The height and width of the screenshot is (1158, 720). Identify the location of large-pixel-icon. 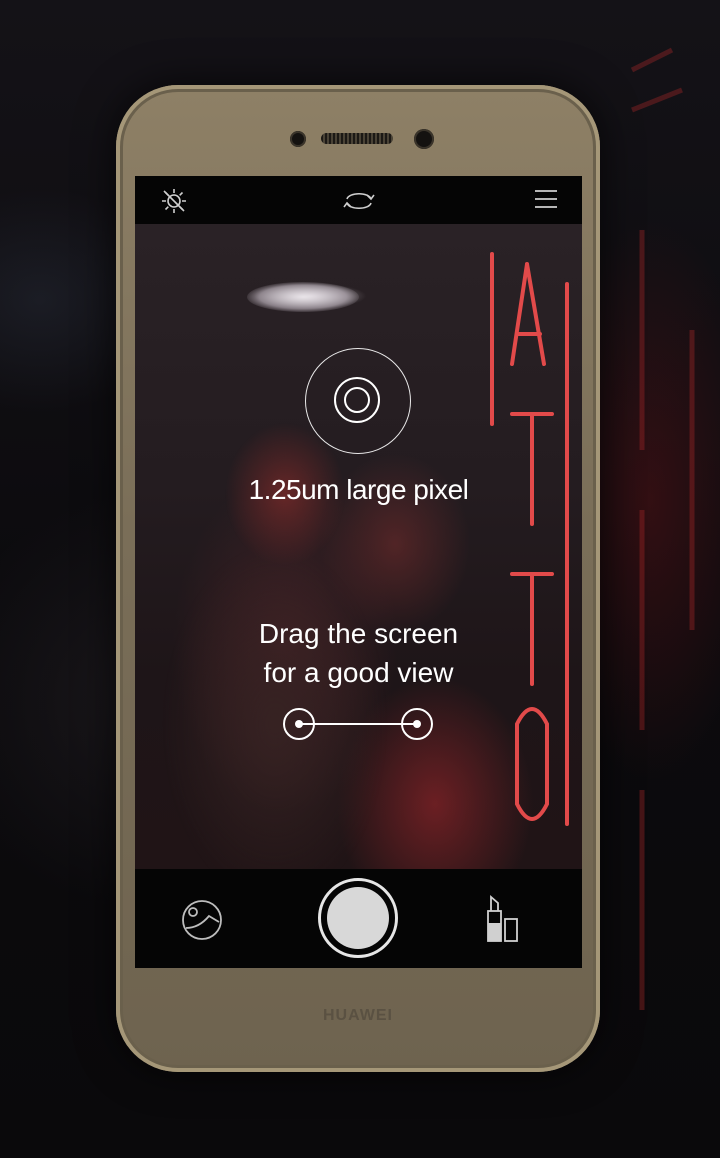
(358, 401).